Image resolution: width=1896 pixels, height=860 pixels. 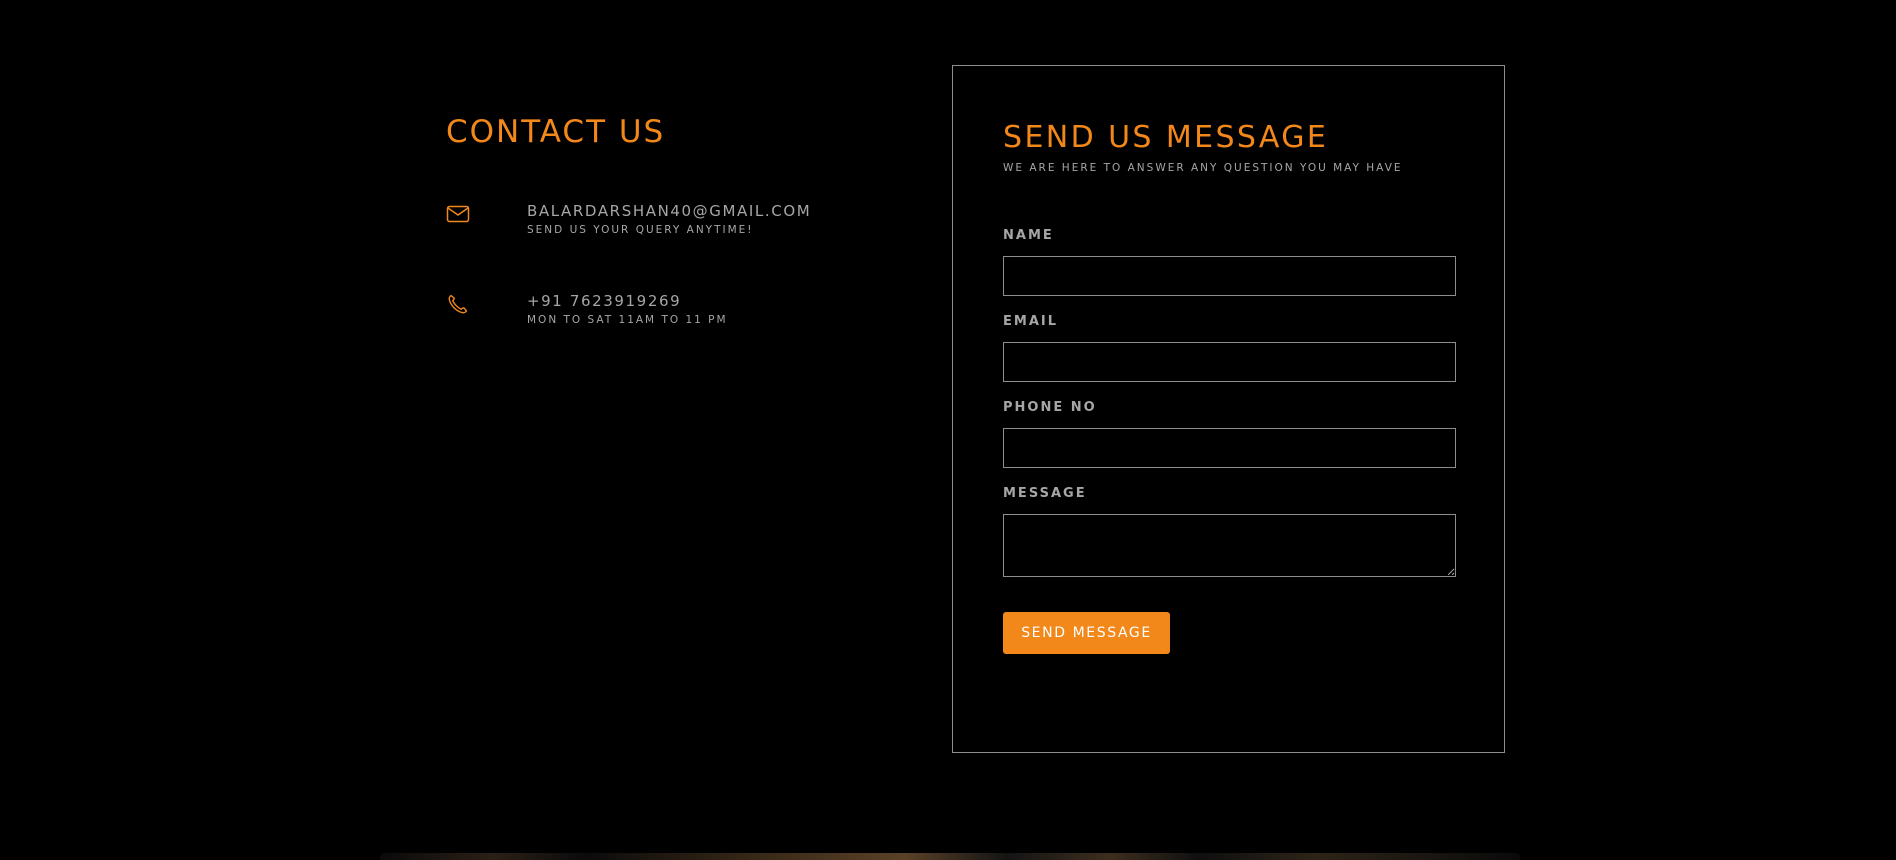 What do you see at coordinates (604, 301) in the screenshot?
I see `contact-phone-link: +91 7623919269` at bounding box center [604, 301].